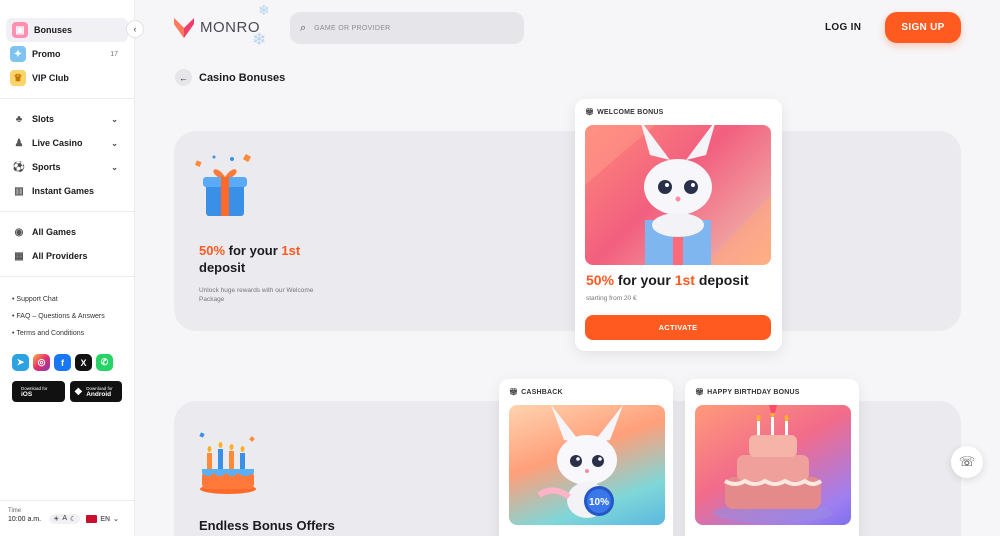 This screenshot has width=1000, height=536. Describe the element at coordinates (253, 250) in the screenshot. I see `headline-mid: for your` at that location.